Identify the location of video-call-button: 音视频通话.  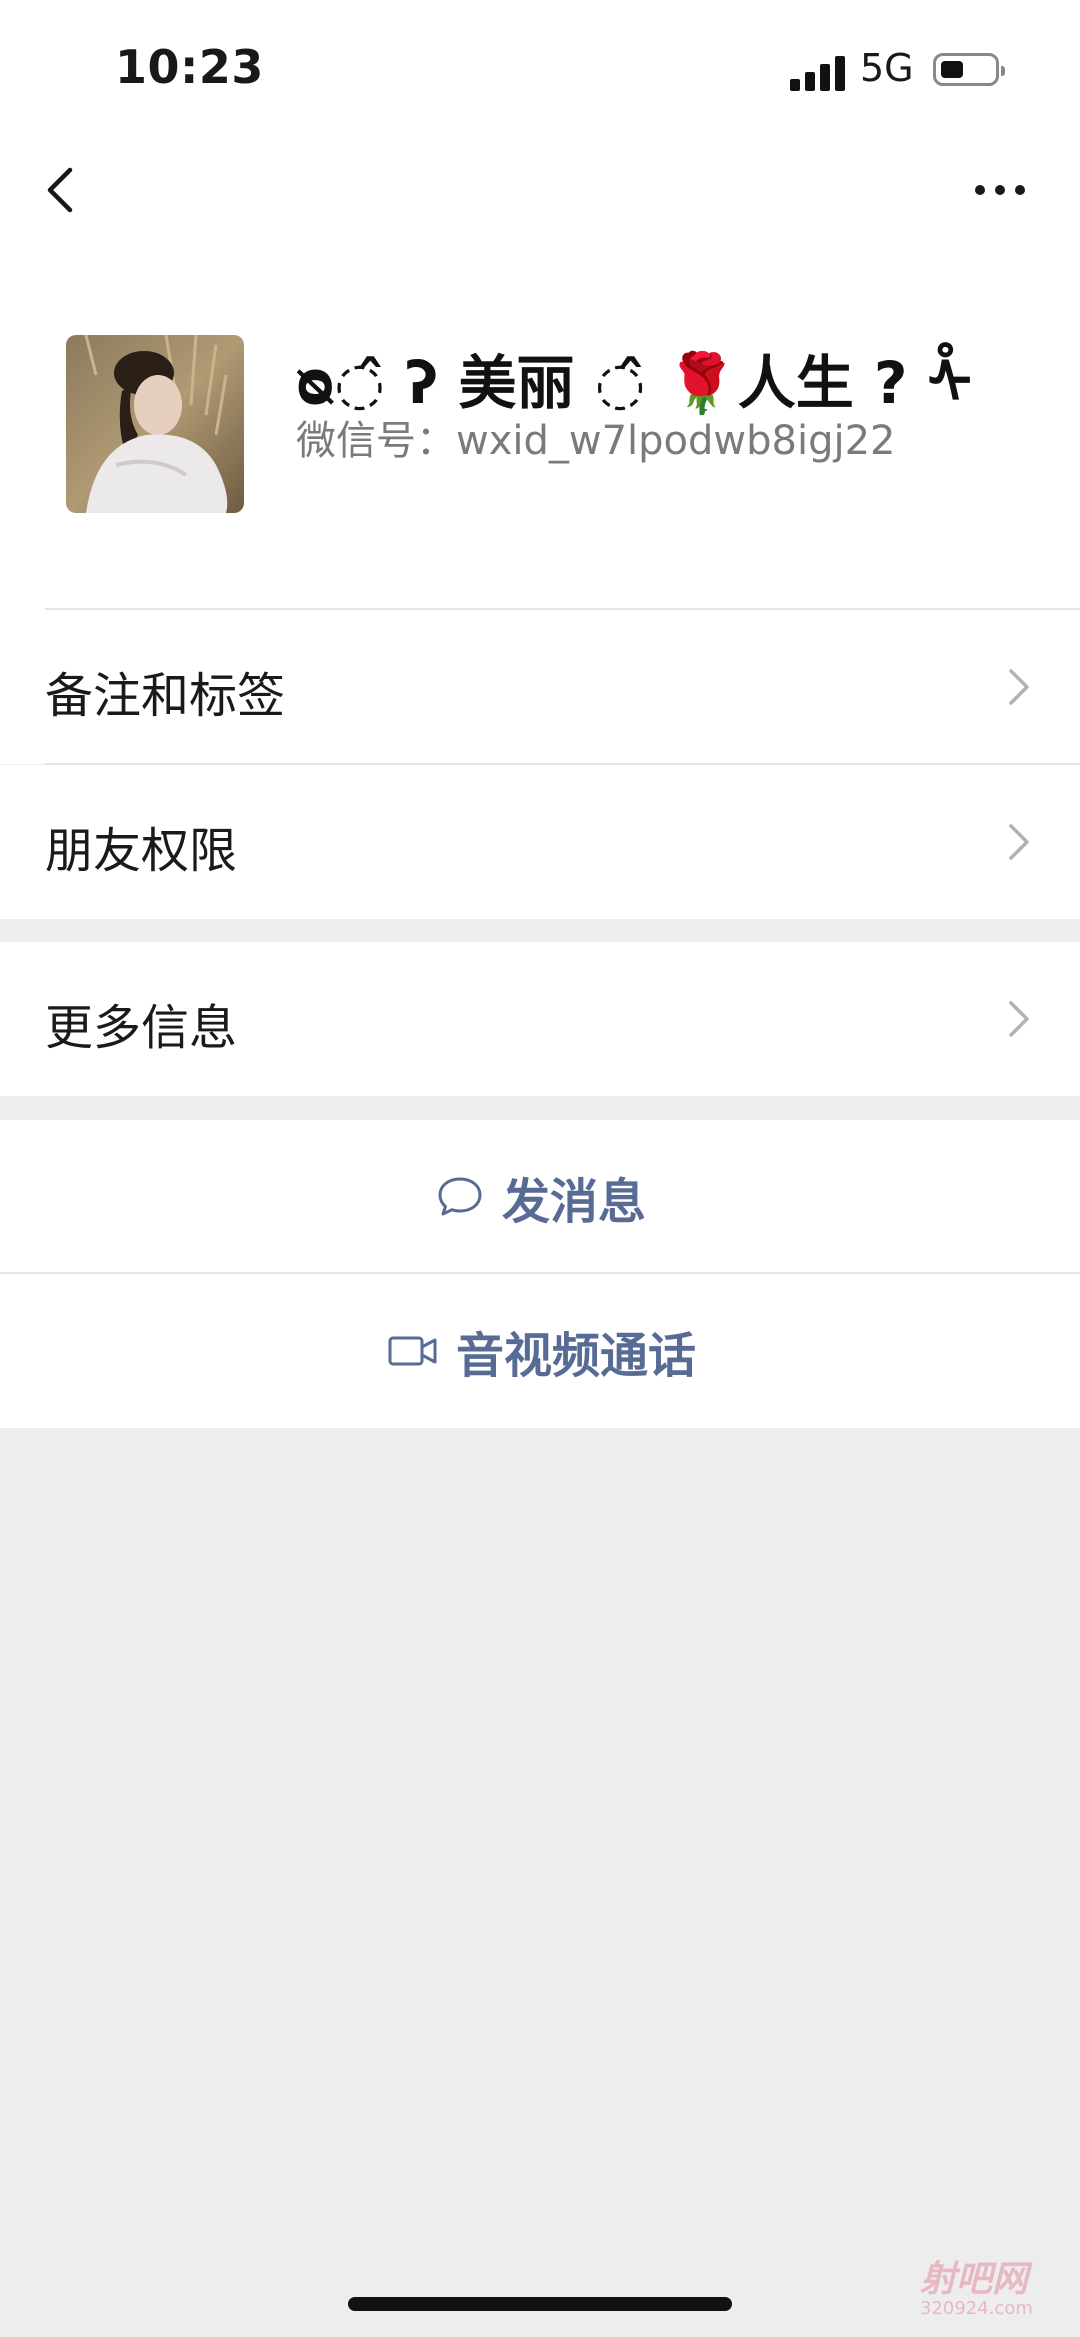
(540, 1351).